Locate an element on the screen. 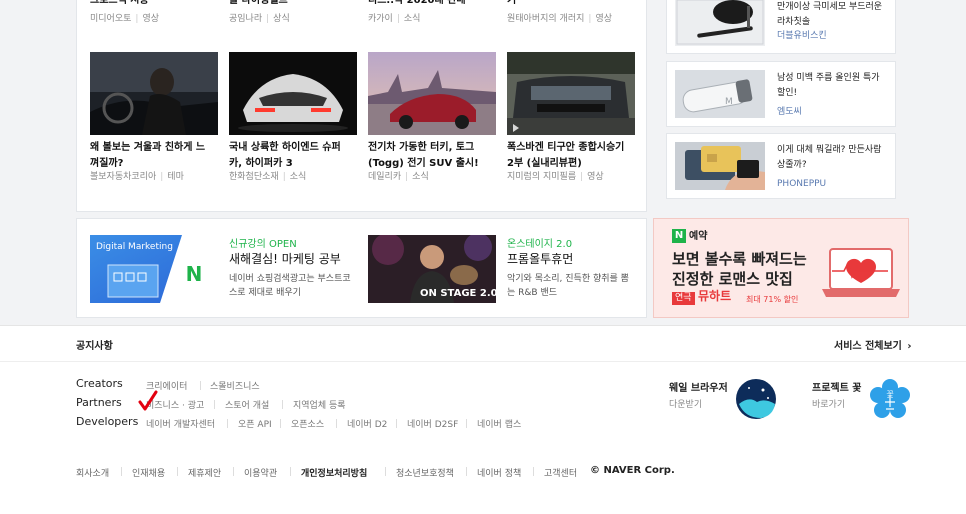 The width and height of the screenshot is (966, 514). footer-link: 네이버 개발자센터 is located at coordinates (180, 423).